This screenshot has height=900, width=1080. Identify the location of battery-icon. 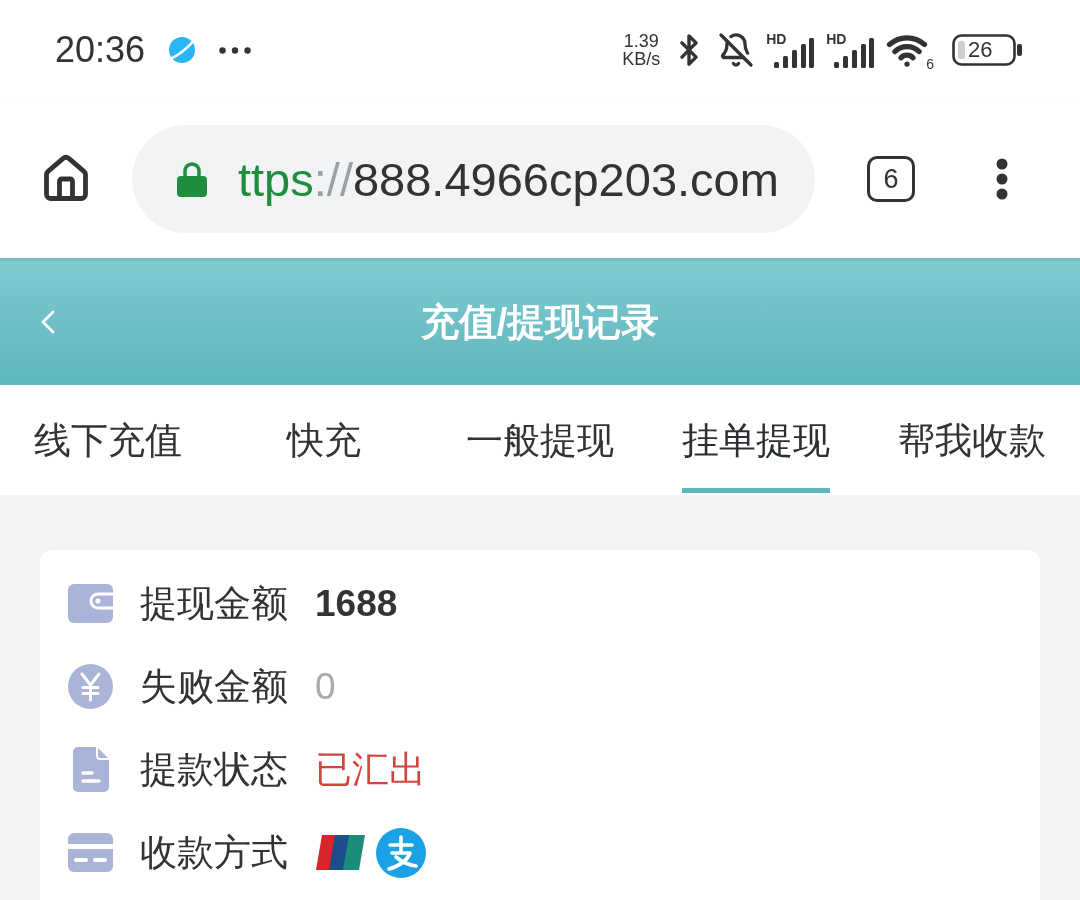
(987, 50).